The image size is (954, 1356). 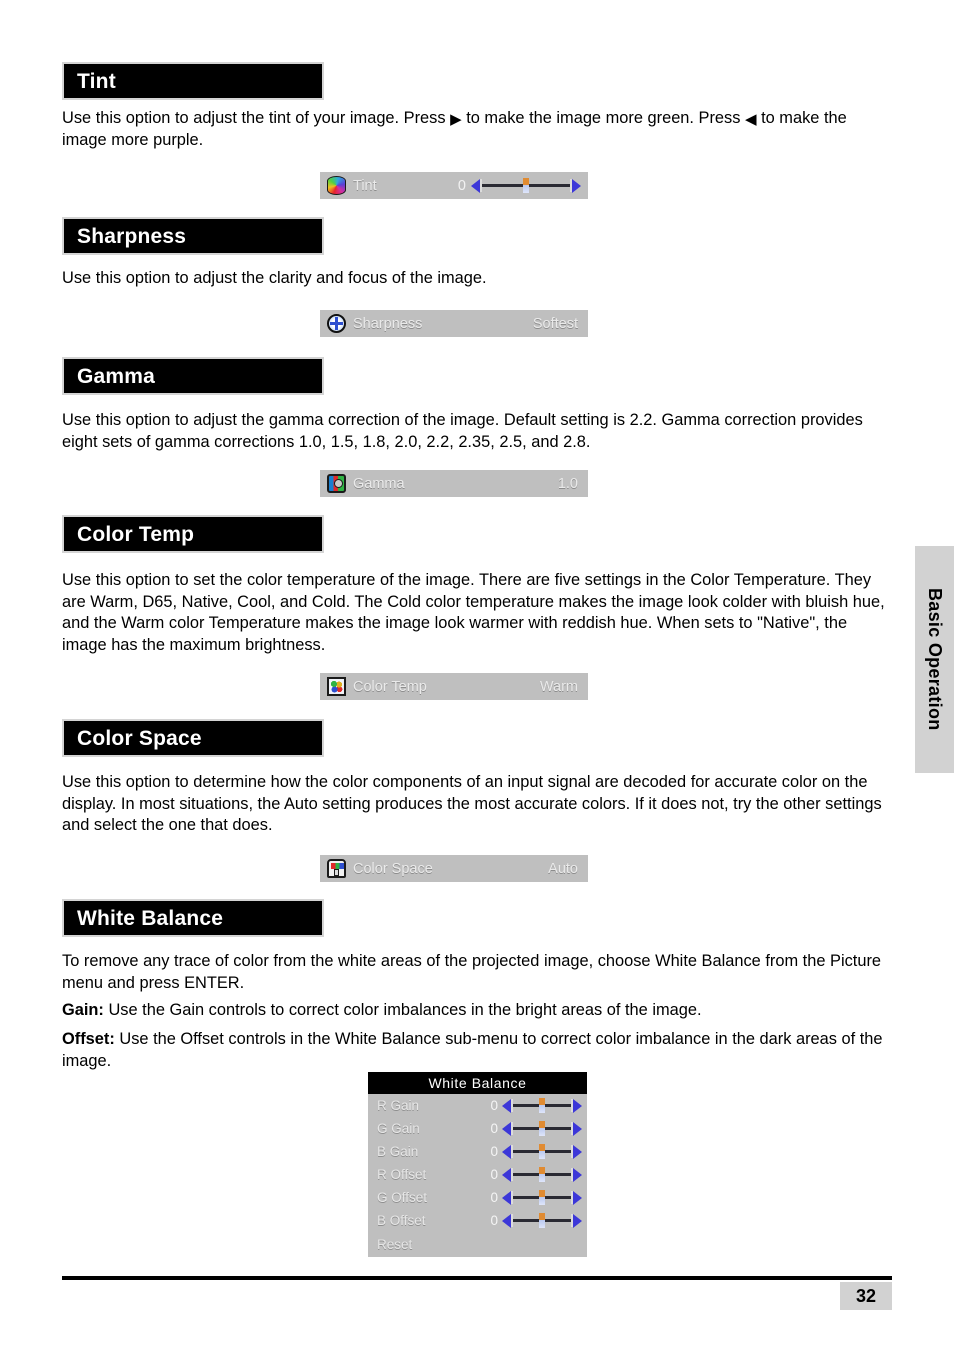 I want to click on reset-label: Reset, so click(x=395, y=1244).